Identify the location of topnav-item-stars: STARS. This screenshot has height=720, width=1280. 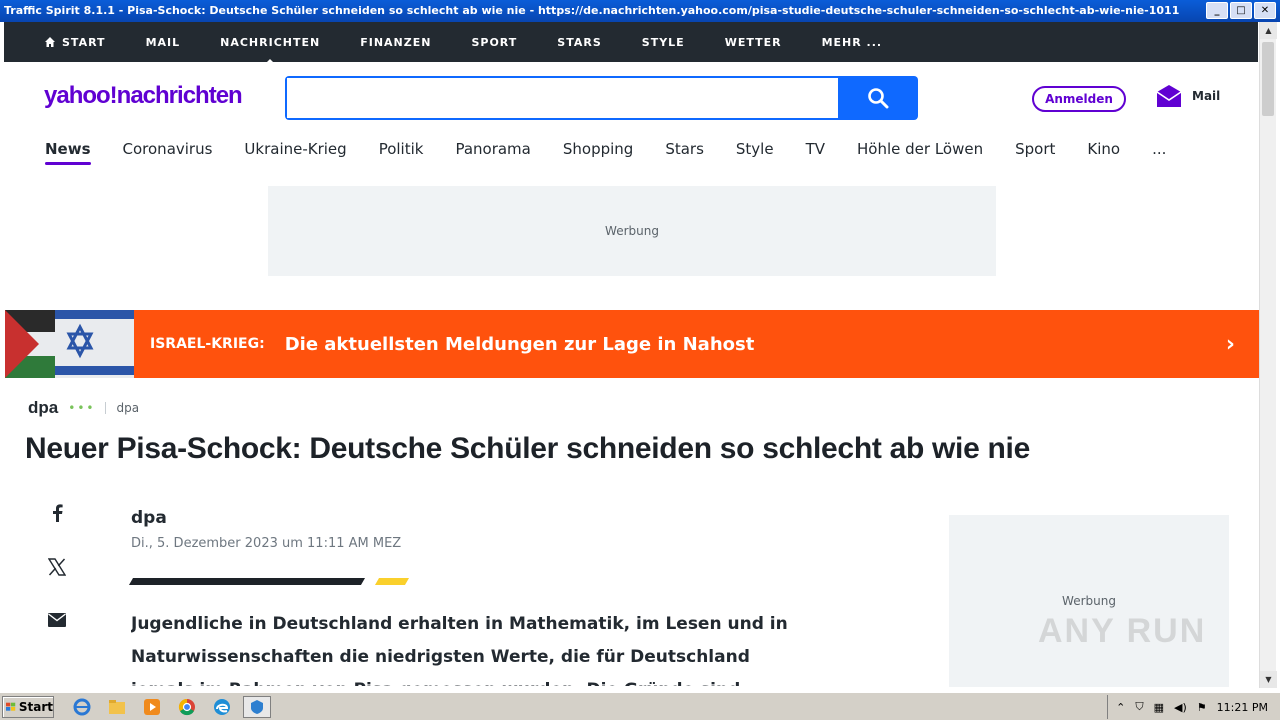
(579, 42).